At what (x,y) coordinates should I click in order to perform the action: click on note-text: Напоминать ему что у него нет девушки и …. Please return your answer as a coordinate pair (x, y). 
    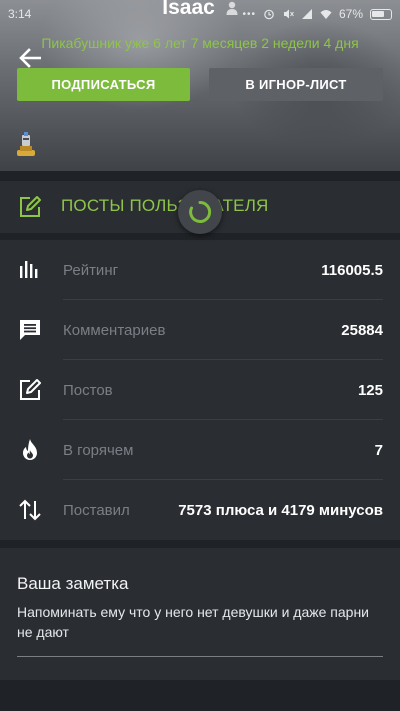
    Looking at the image, I should click on (202, 622).